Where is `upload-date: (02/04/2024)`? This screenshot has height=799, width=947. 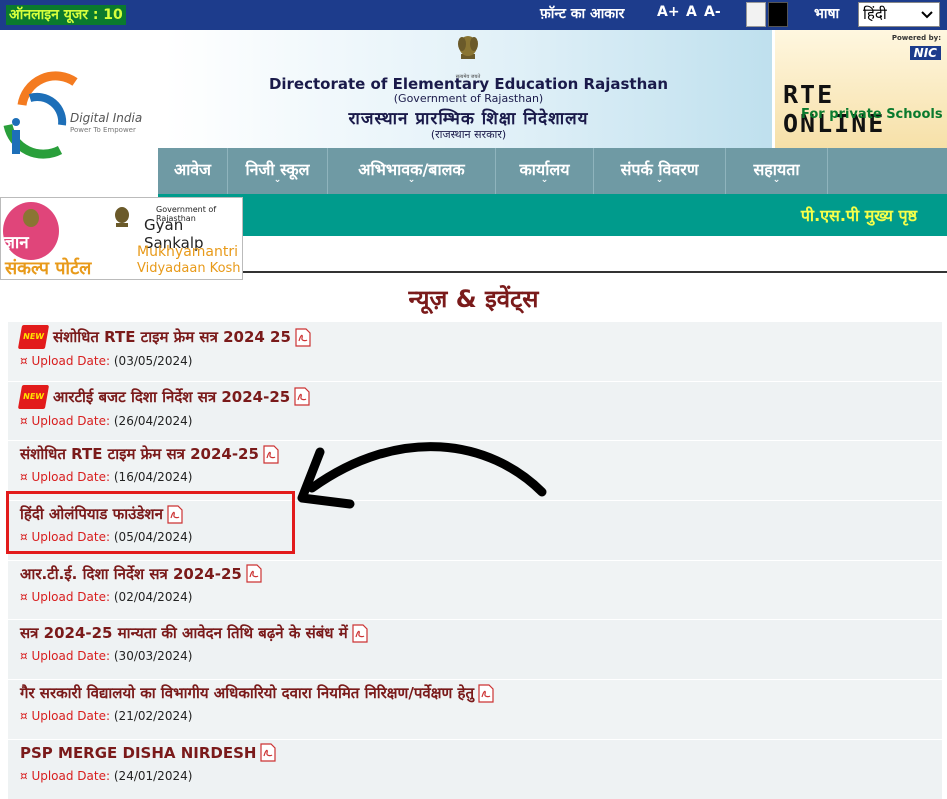 upload-date: (02/04/2024) is located at coordinates (153, 596).